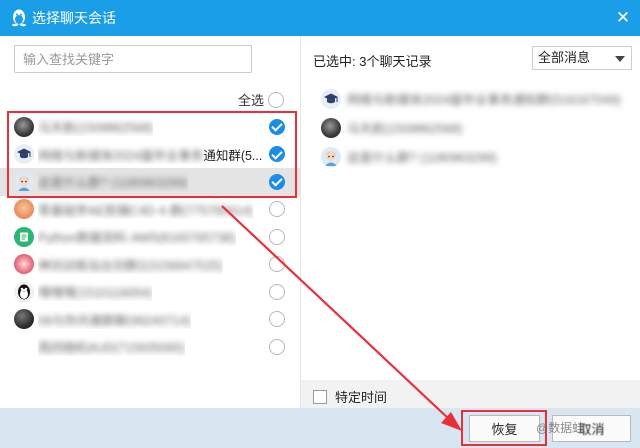  What do you see at coordinates (96, 128) in the screenshot?
I see `conversation-name: 马天航(1509862568)` at bounding box center [96, 128].